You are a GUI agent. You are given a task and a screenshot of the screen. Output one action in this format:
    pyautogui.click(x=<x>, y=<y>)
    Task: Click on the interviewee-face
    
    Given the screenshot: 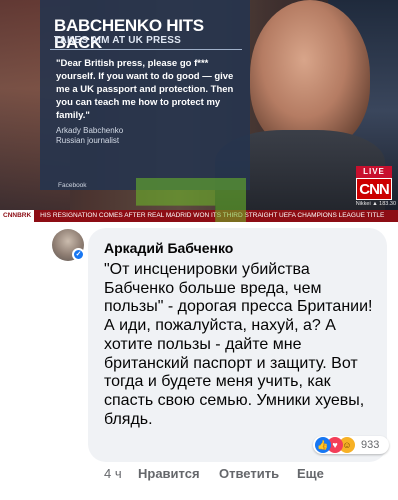 What is the action you would take?
    pyautogui.click(x=310, y=75)
    